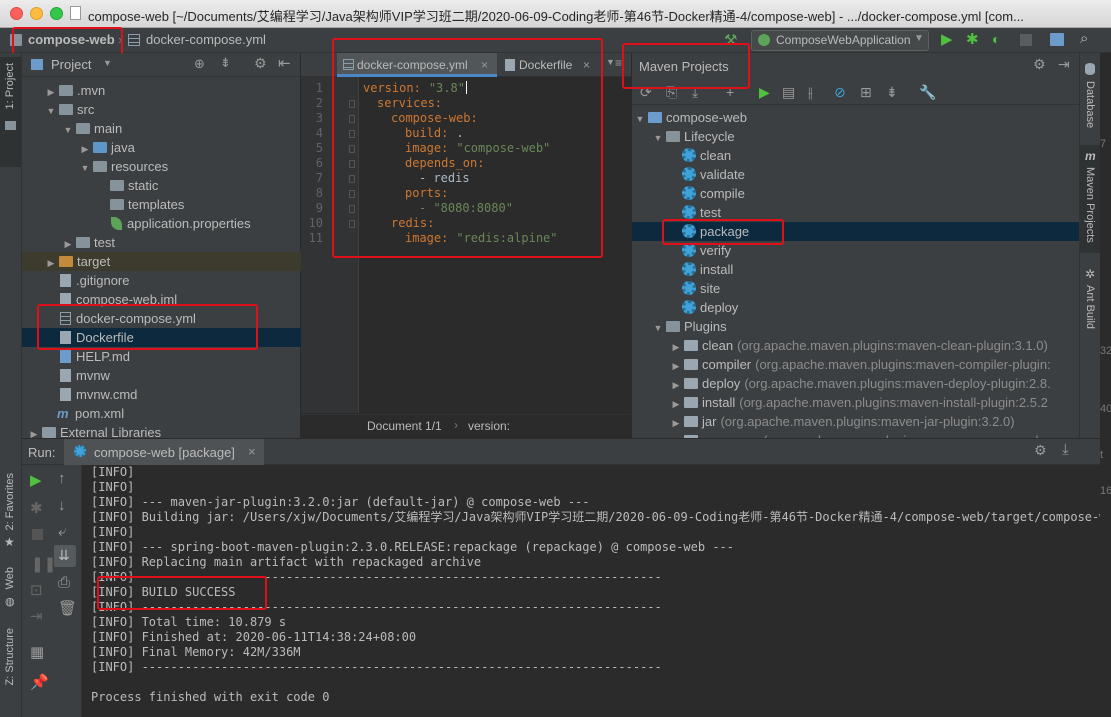 The image size is (1111, 717). I want to click on wrench-icon: 🔧, so click(927, 92).